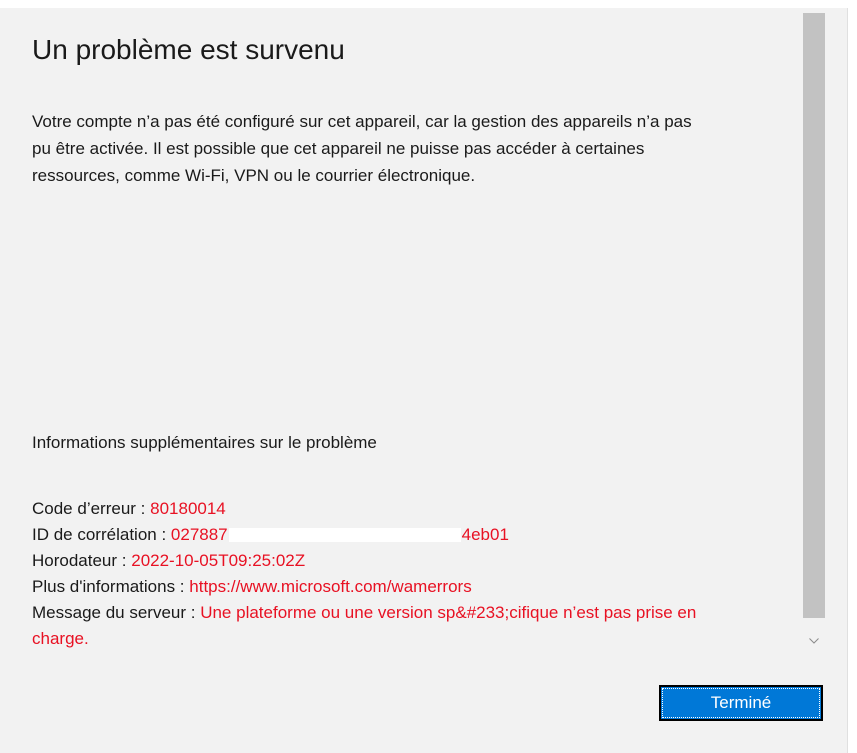 Image resolution: width=857 pixels, height=753 pixels. Describe the element at coordinates (218, 560) in the screenshot. I see `timestamp-value: 2022-10-05T09:25:02Z` at that location.